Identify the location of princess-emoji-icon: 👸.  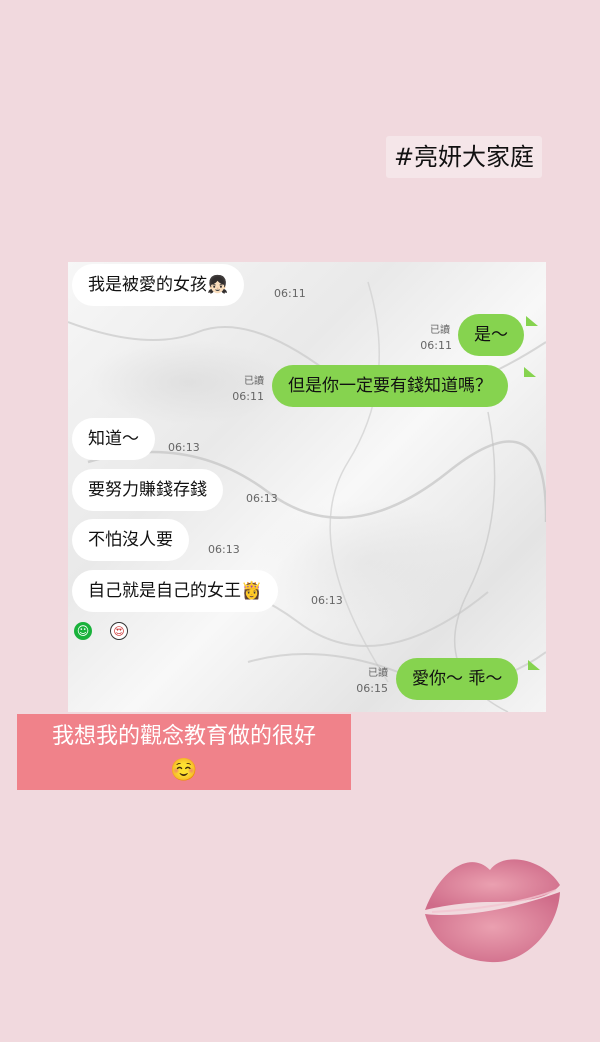
(252, 591).